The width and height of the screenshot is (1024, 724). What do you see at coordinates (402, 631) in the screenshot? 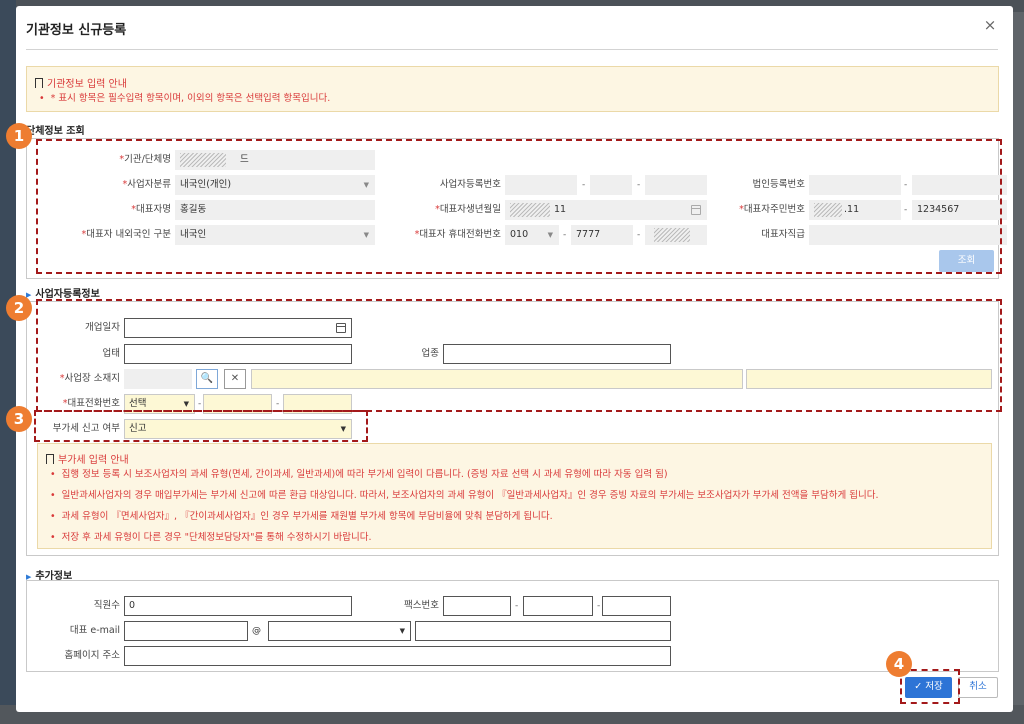
I see `caret-down-icon: ▼` at bounding box center [402, 631].